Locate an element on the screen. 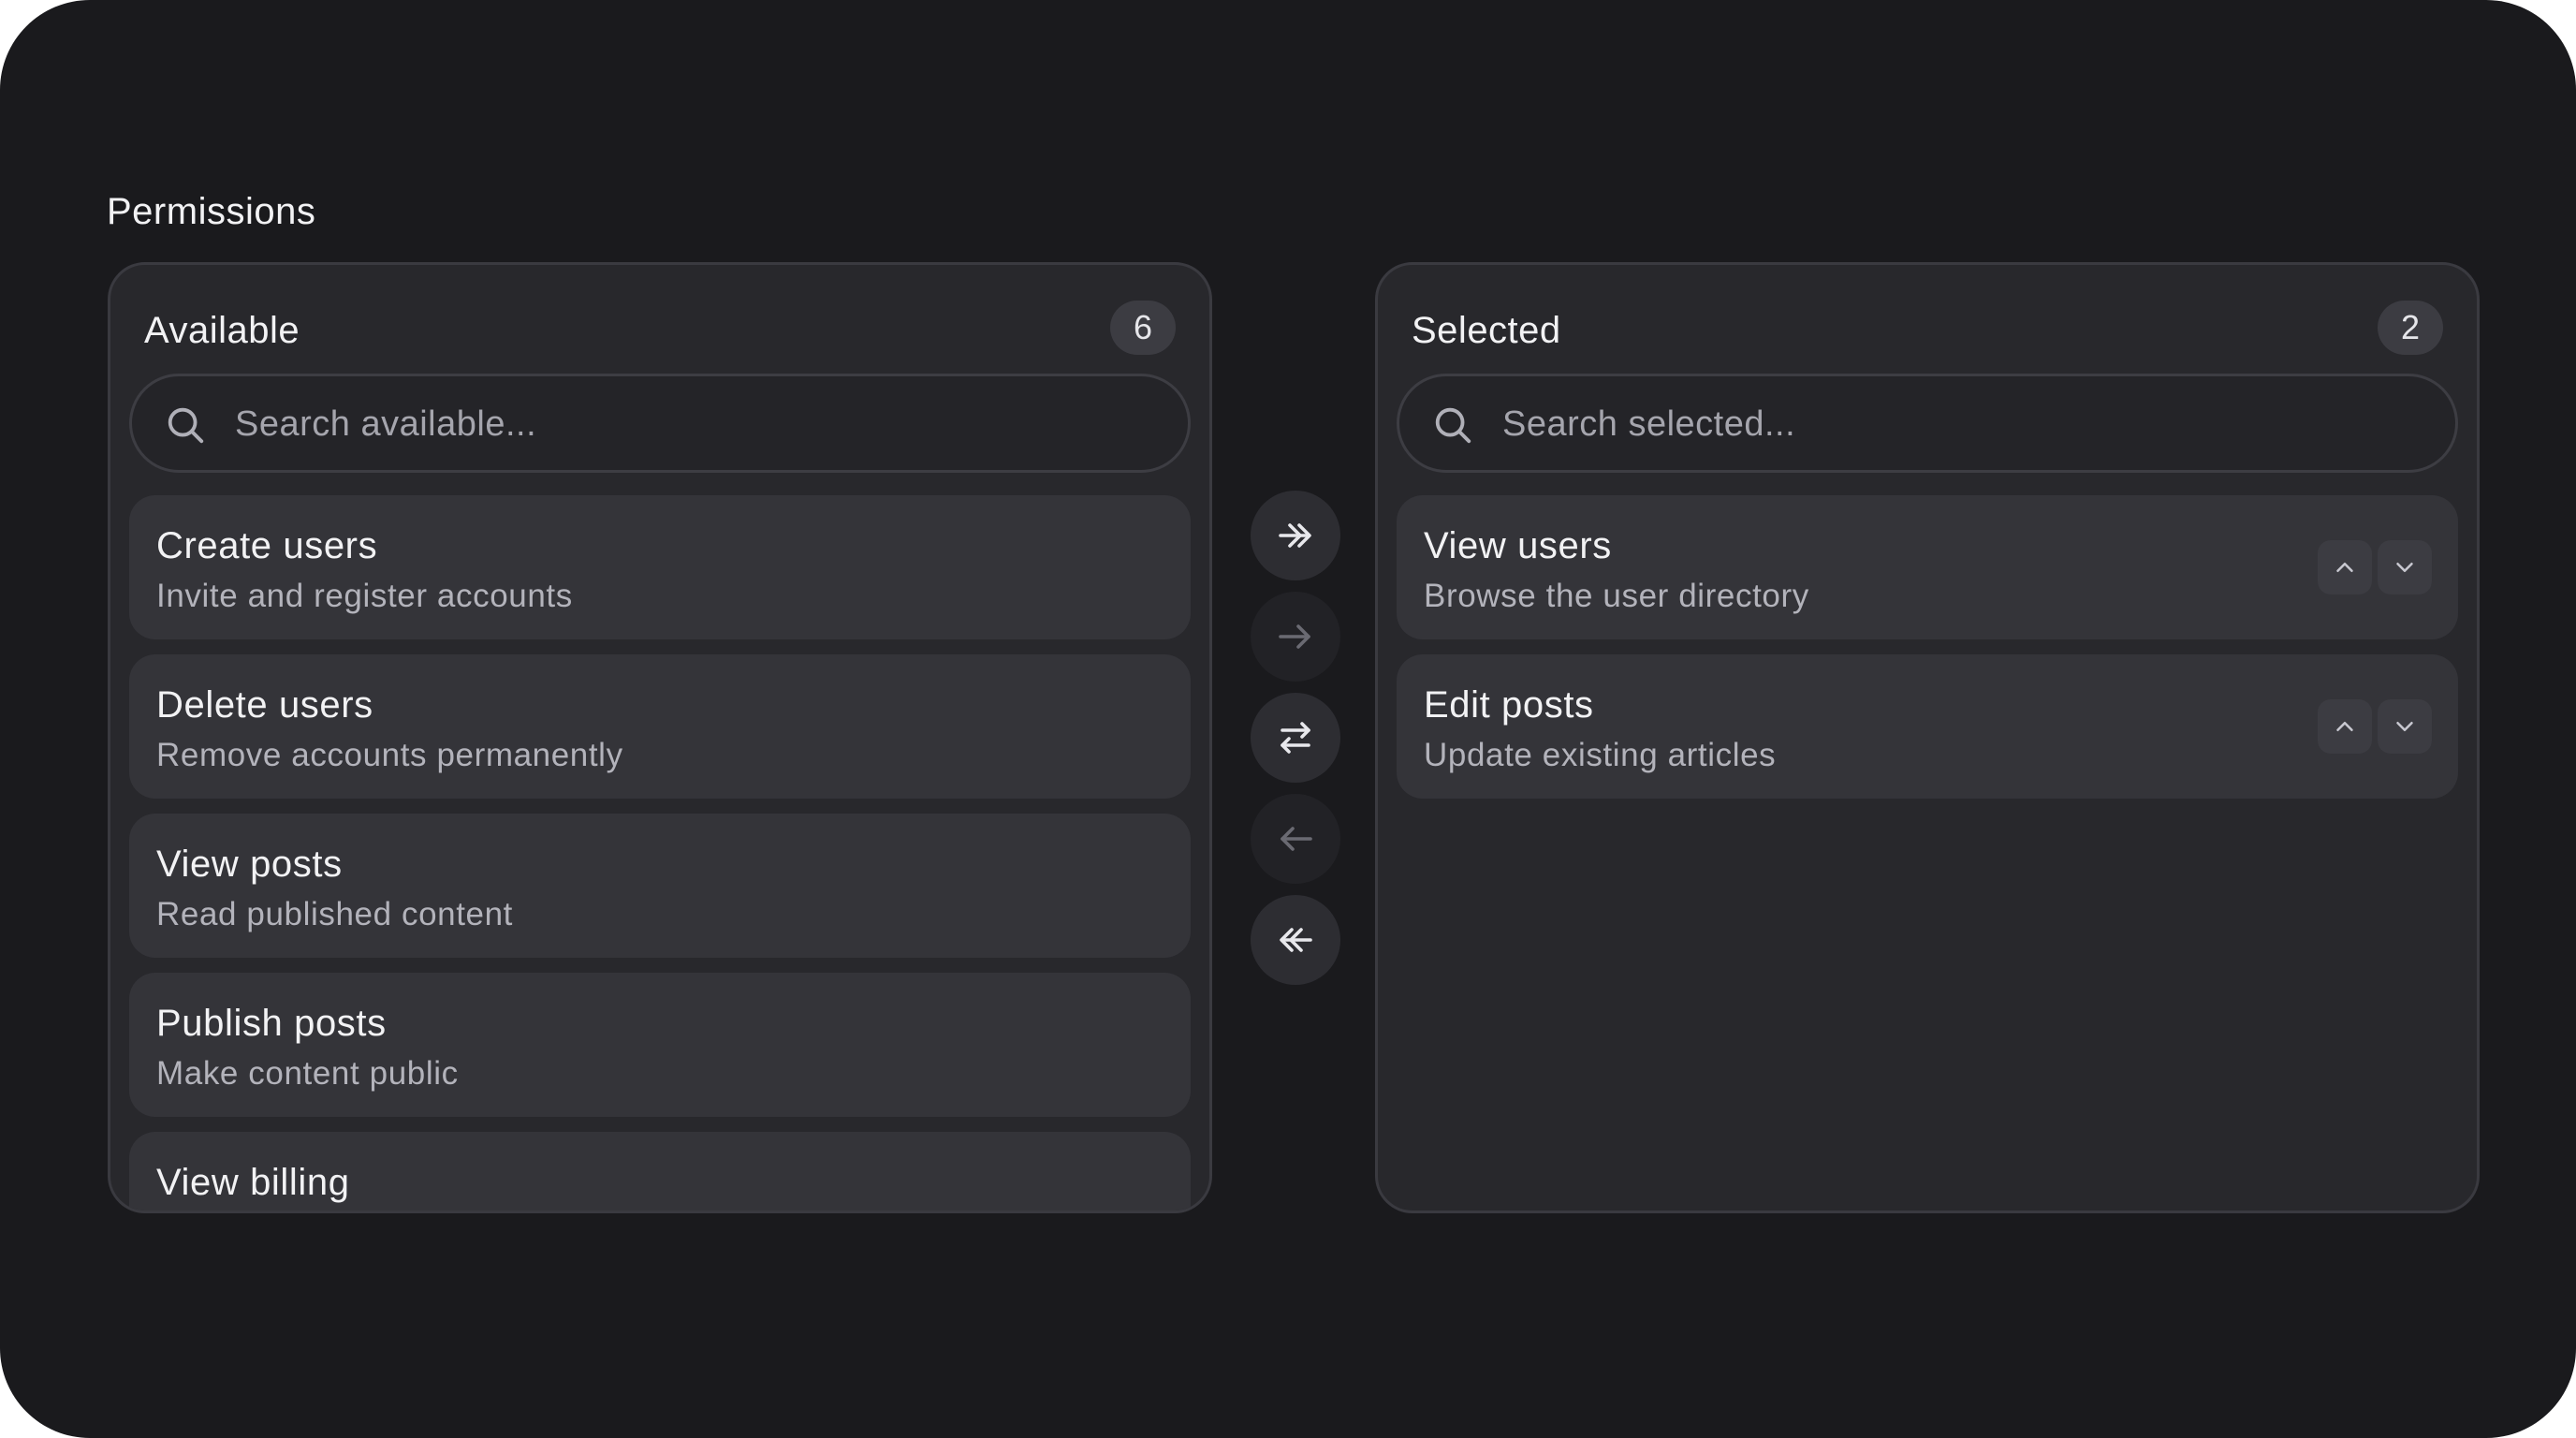 The width and height of the screenshot is (2576, 1438). move-selected-right-button is located at coordinates (1295, 637).